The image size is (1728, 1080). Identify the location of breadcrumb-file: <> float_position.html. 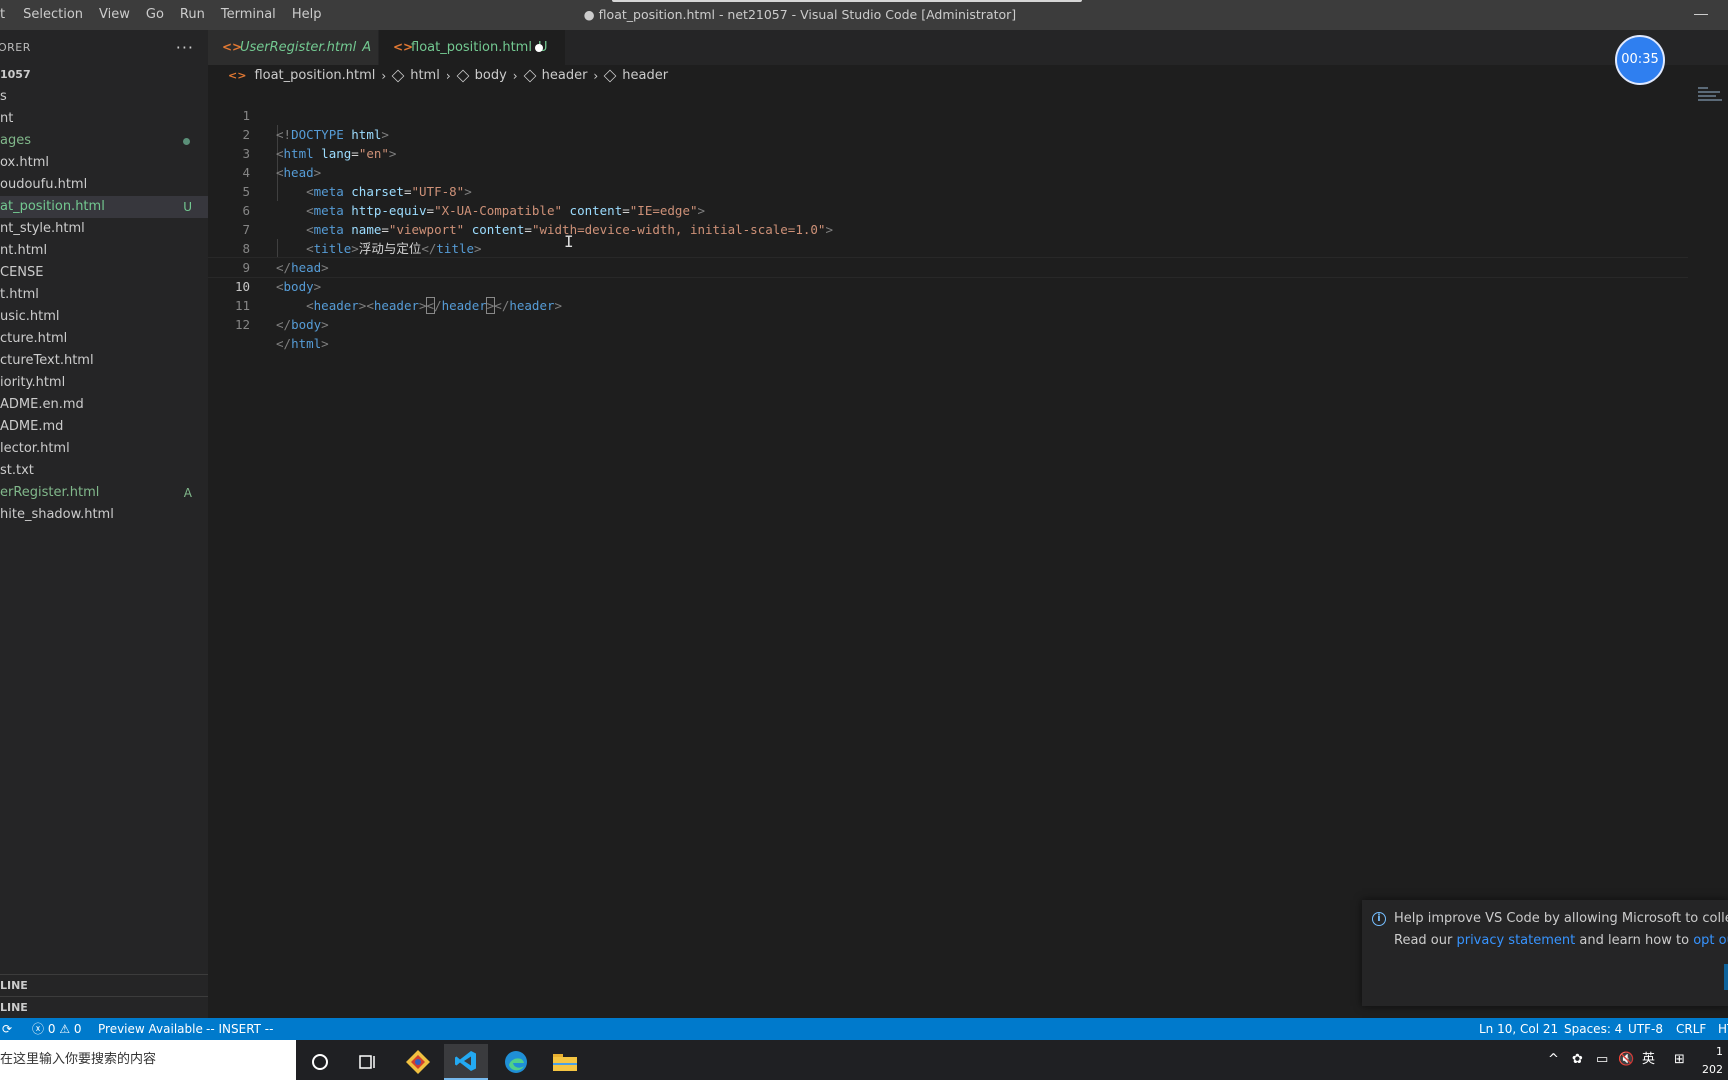
(291, 76).